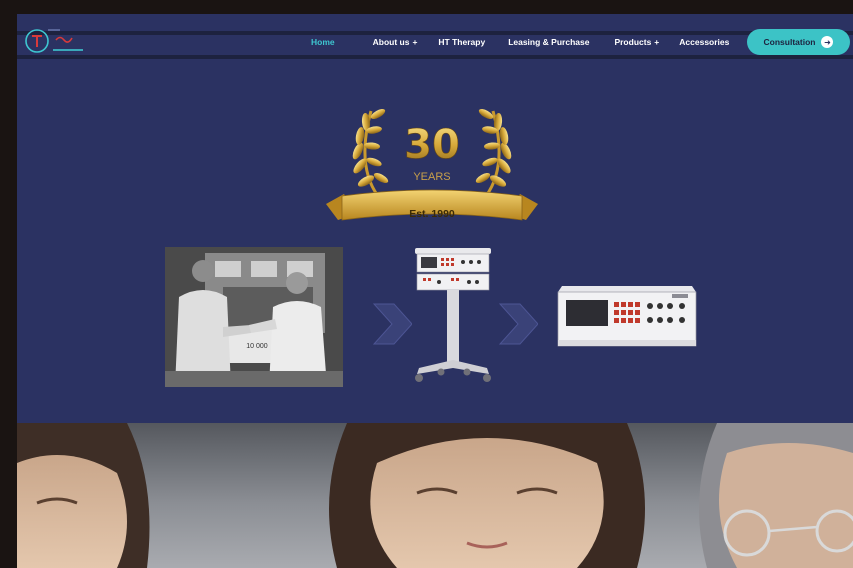 The image size is (853, 568). Describe the element at coordinates (461, 42) in the screenshot. I see `nav-ht-therapy: HT Therapy` at that location.